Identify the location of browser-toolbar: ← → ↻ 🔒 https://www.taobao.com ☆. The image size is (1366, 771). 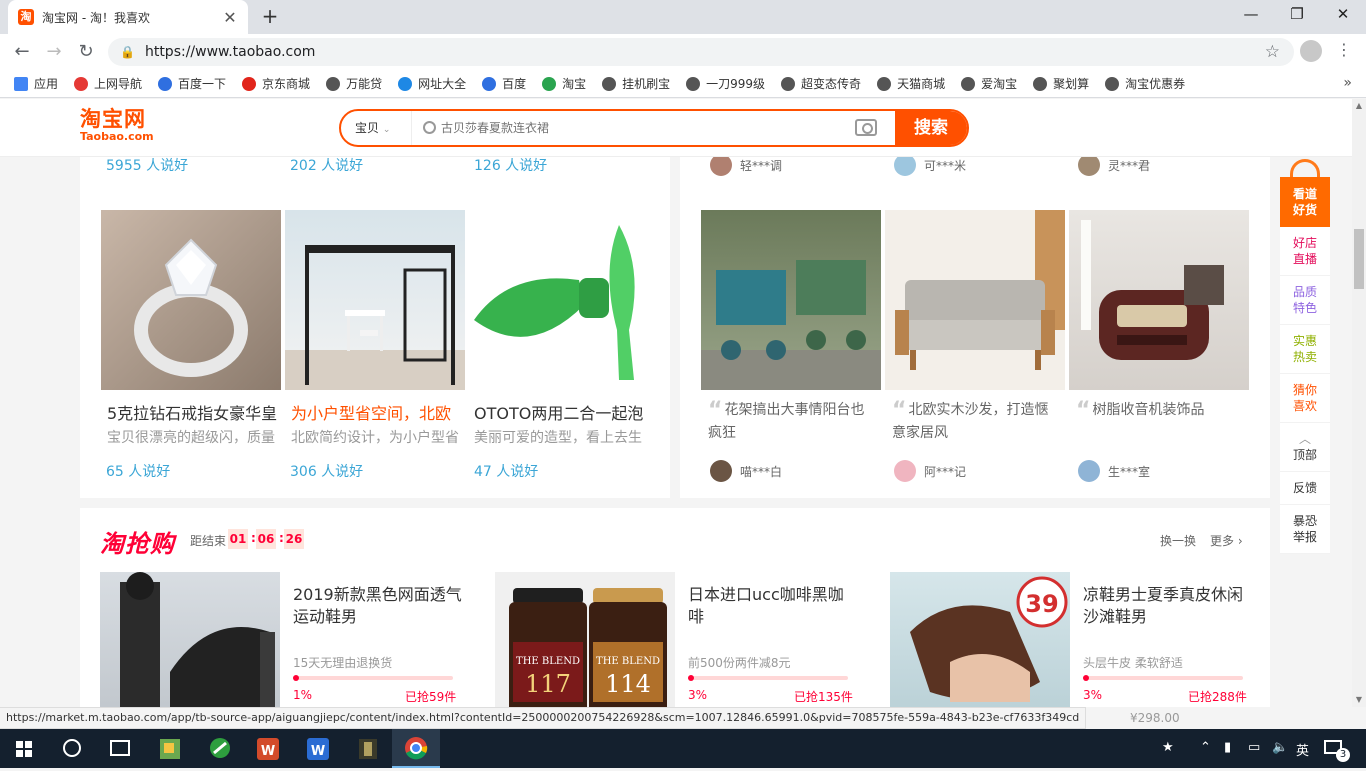
(683, 52).